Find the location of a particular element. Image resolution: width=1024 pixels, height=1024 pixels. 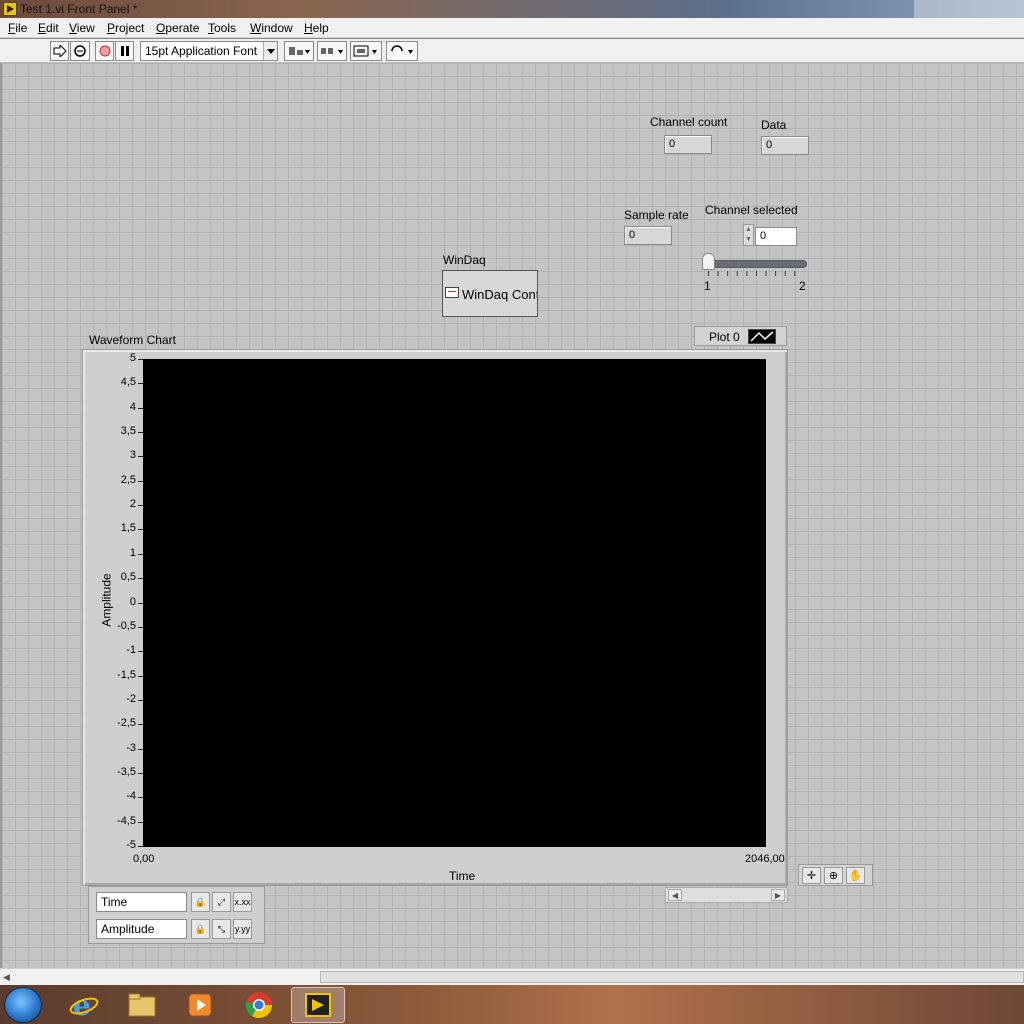

x-format-icon: x.xx is located at coordinates (242, 902).